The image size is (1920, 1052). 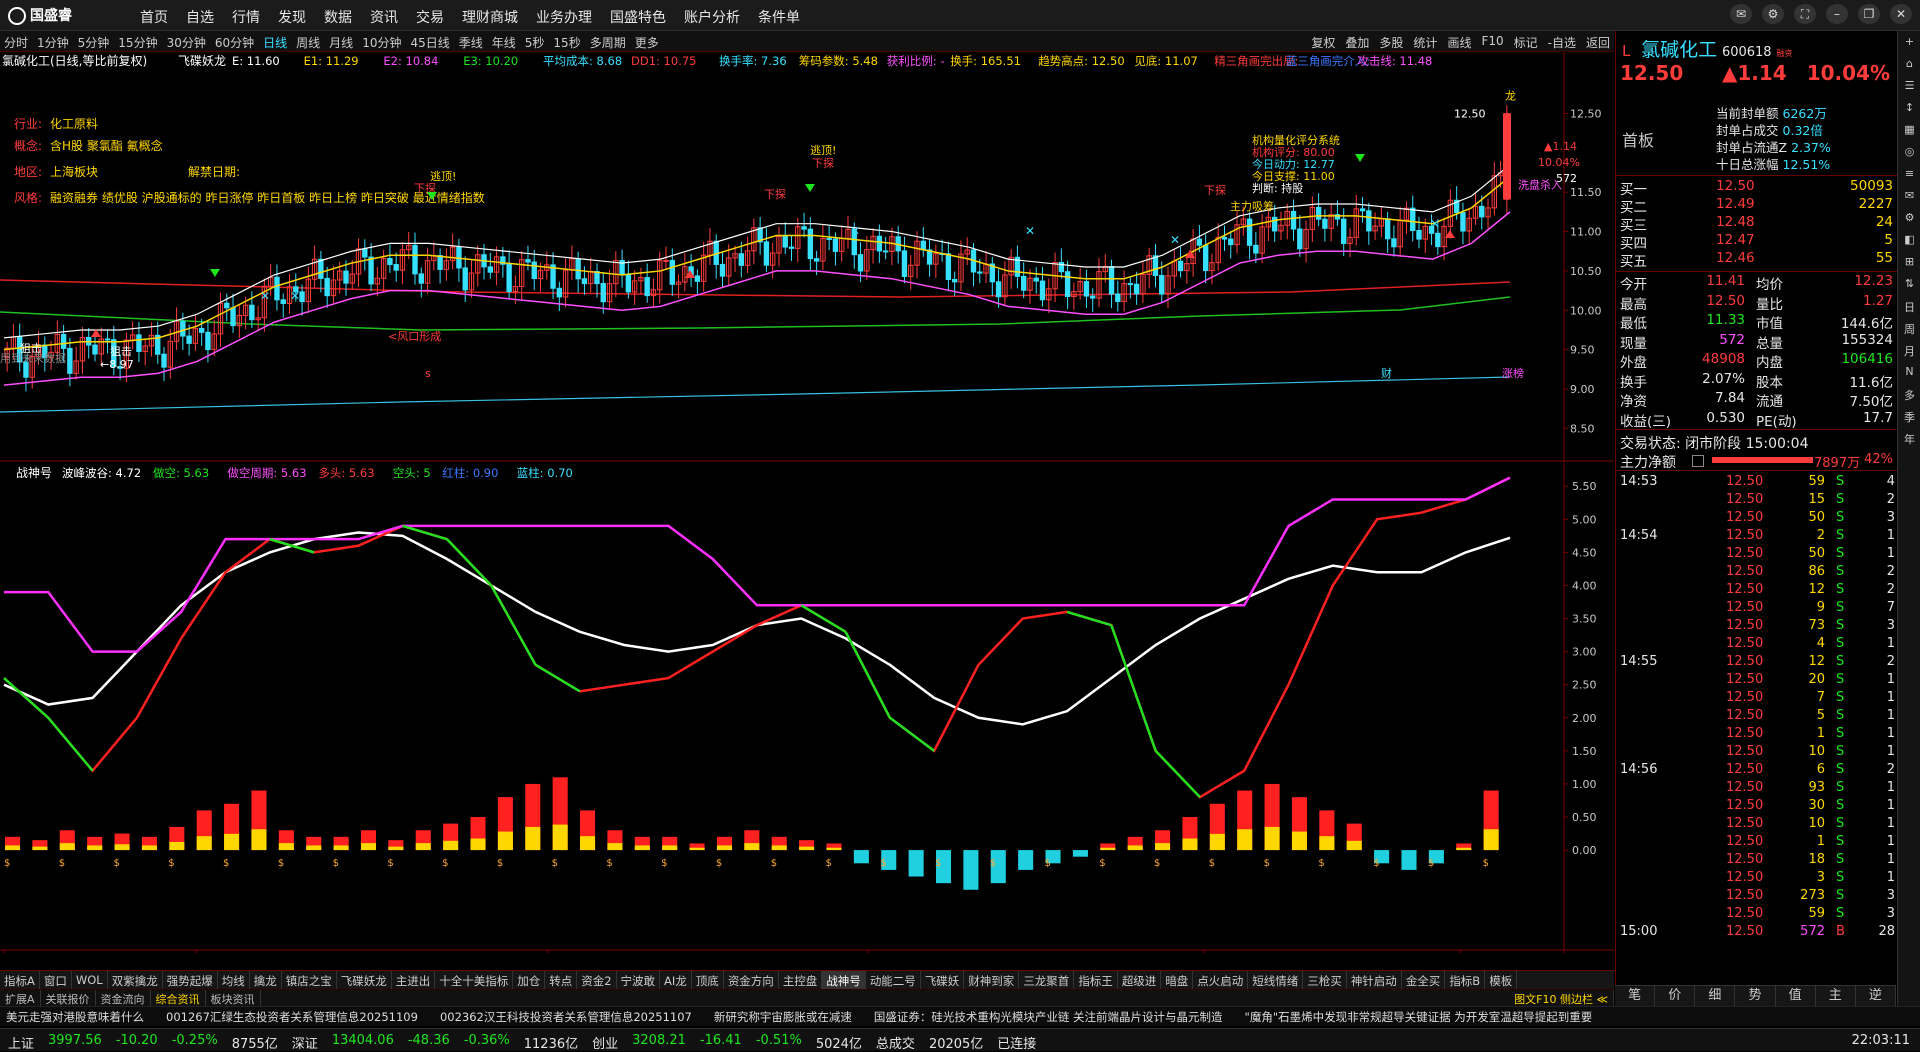 I want to click on side-tool-button: ⌂, so click(x=1910, y=66).